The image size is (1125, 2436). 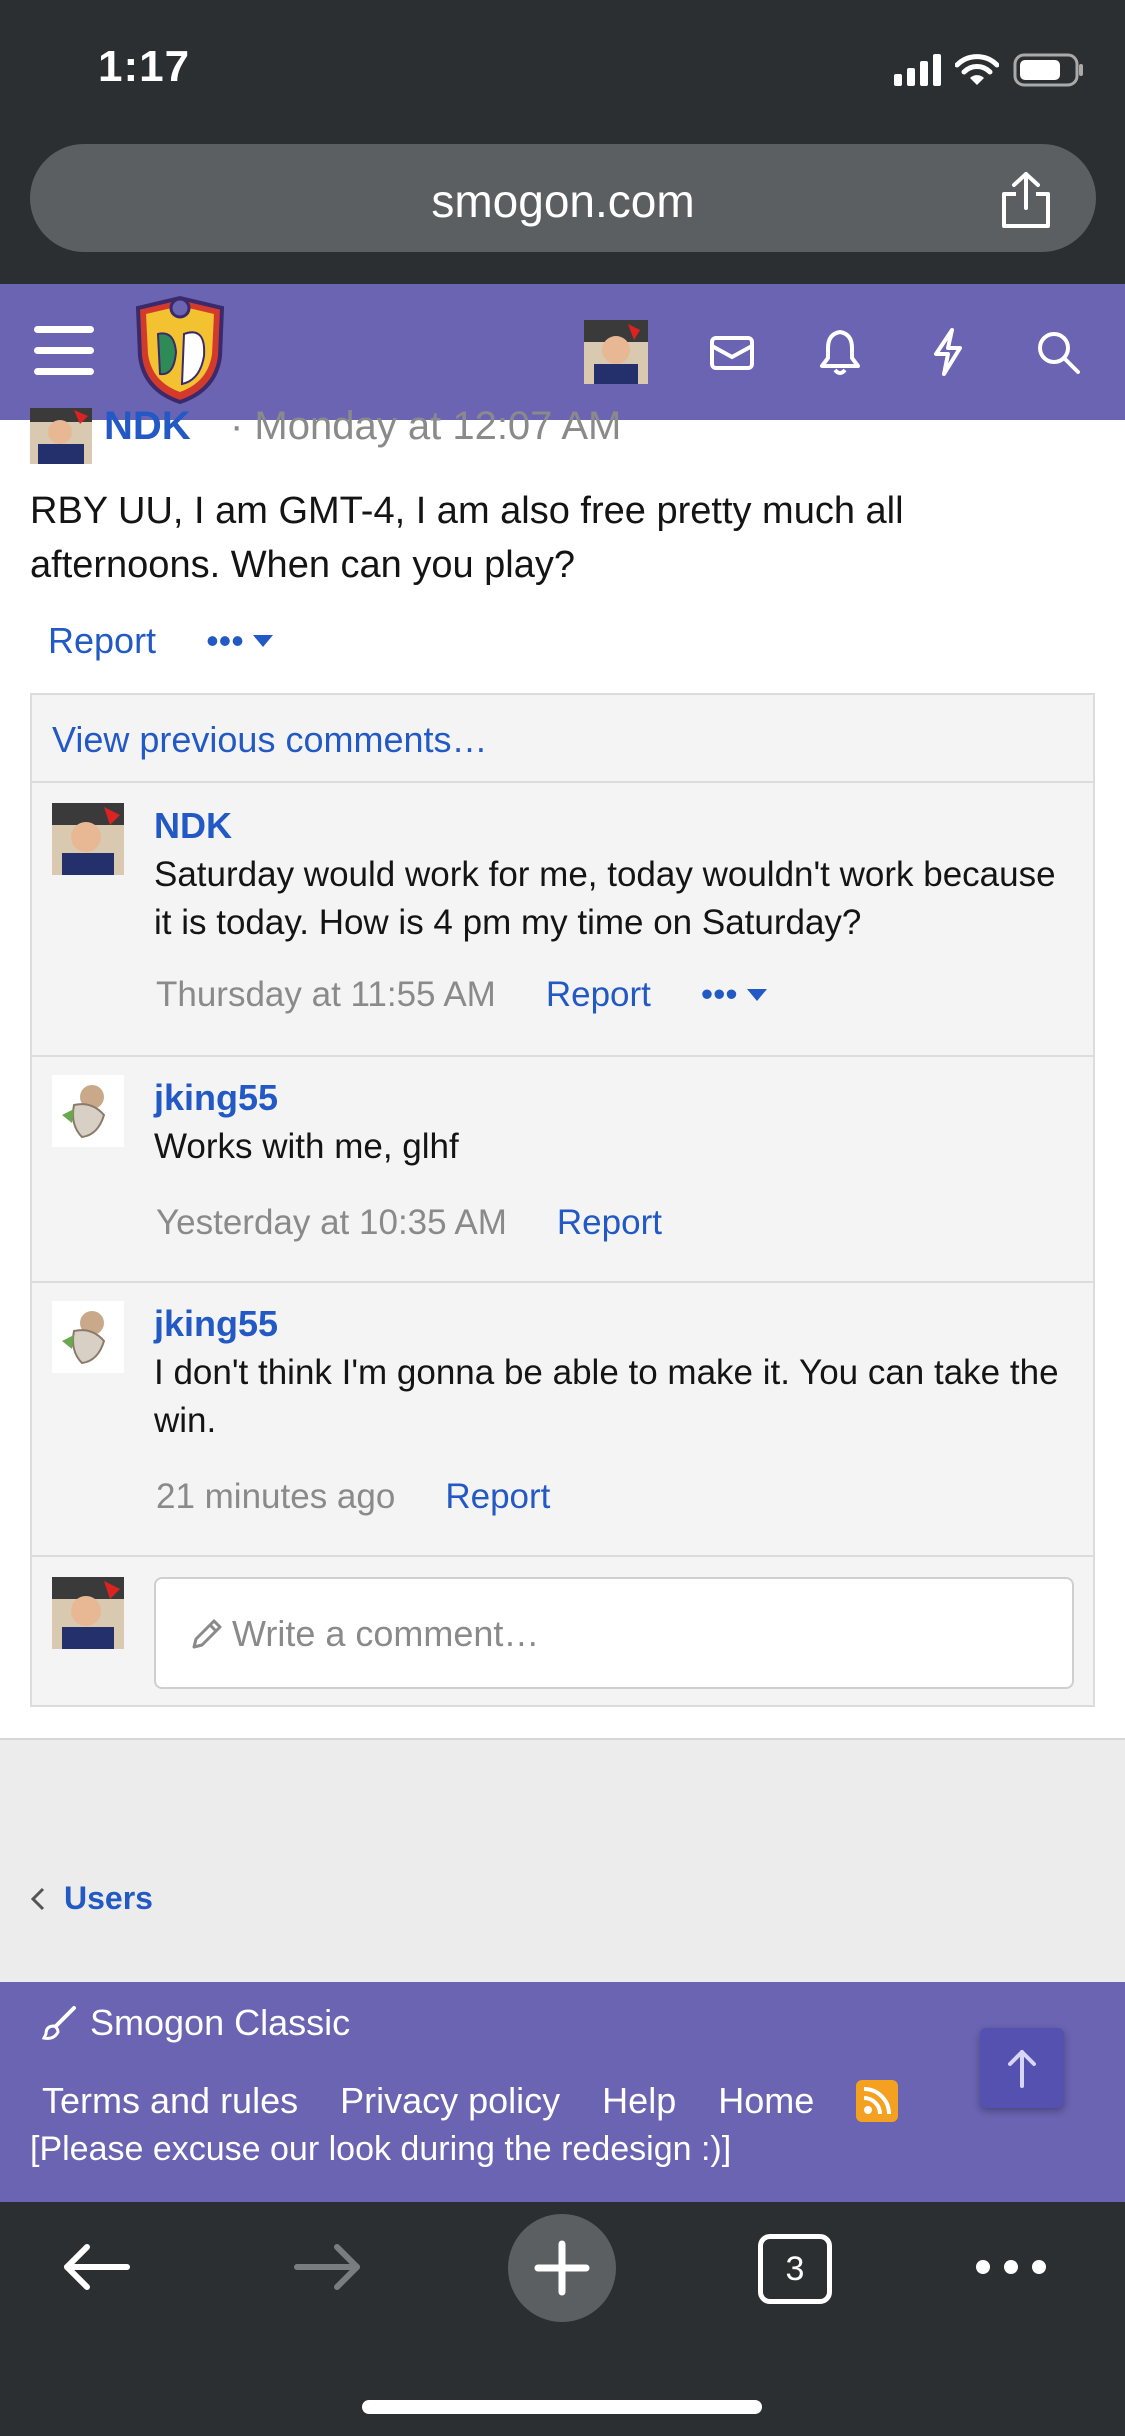 What do you see at coordinates (616, 352) in the screenshot?
I see `user-avatar` at bounding box center [616, 352].